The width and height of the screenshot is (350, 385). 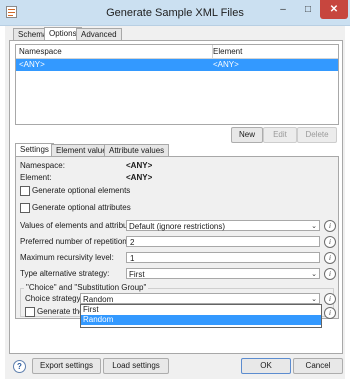 What do you see at coordinates (25, 191) in the screenshot?
I see `optional-elements-checkbox` at bounding box center [25, 191].